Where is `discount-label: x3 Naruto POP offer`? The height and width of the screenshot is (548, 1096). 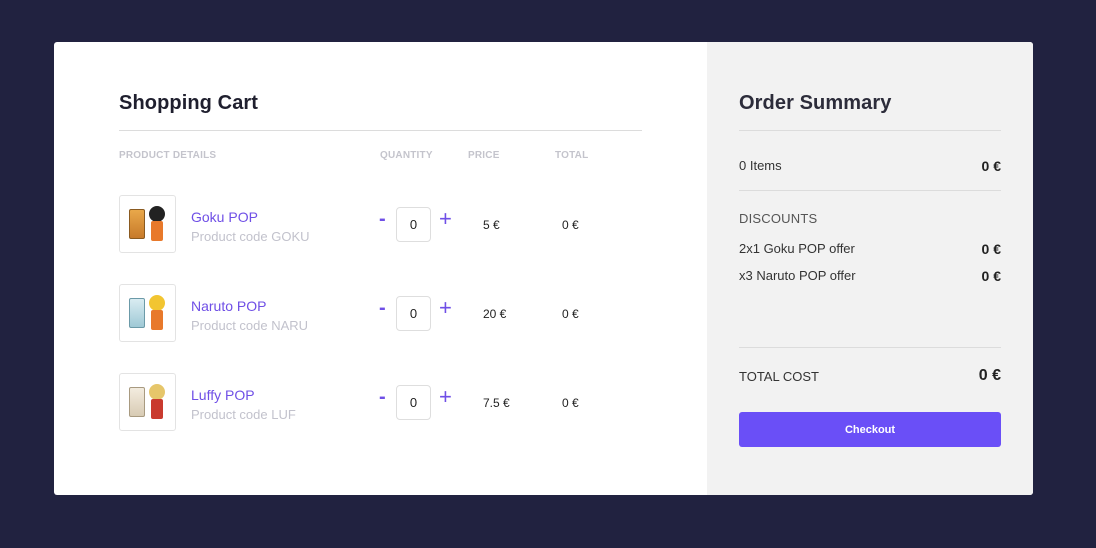
discount-label: x3 Naruto POP offer is located at coordinates (797, 275).